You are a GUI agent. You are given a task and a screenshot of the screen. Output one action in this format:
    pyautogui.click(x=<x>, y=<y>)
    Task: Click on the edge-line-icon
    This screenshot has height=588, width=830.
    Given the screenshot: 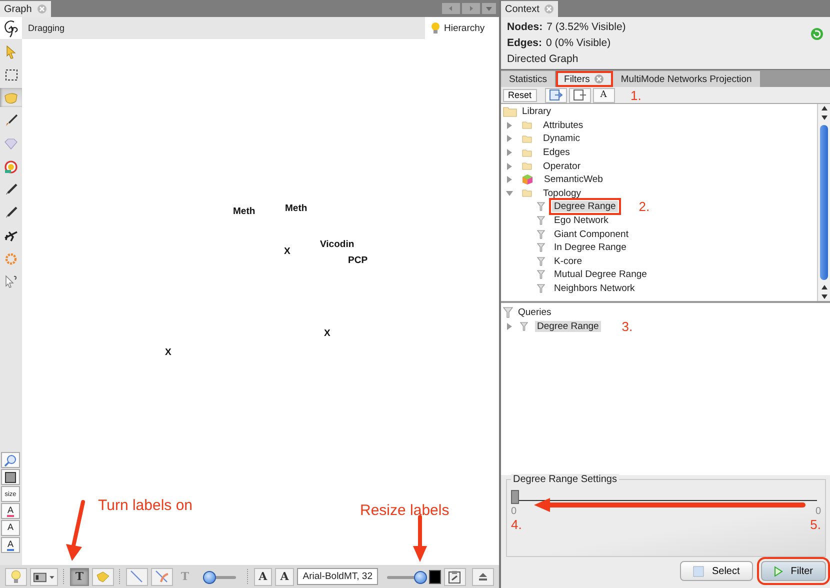 What is the action you would take?
    pyautogui.click(x=137, y=576)
    